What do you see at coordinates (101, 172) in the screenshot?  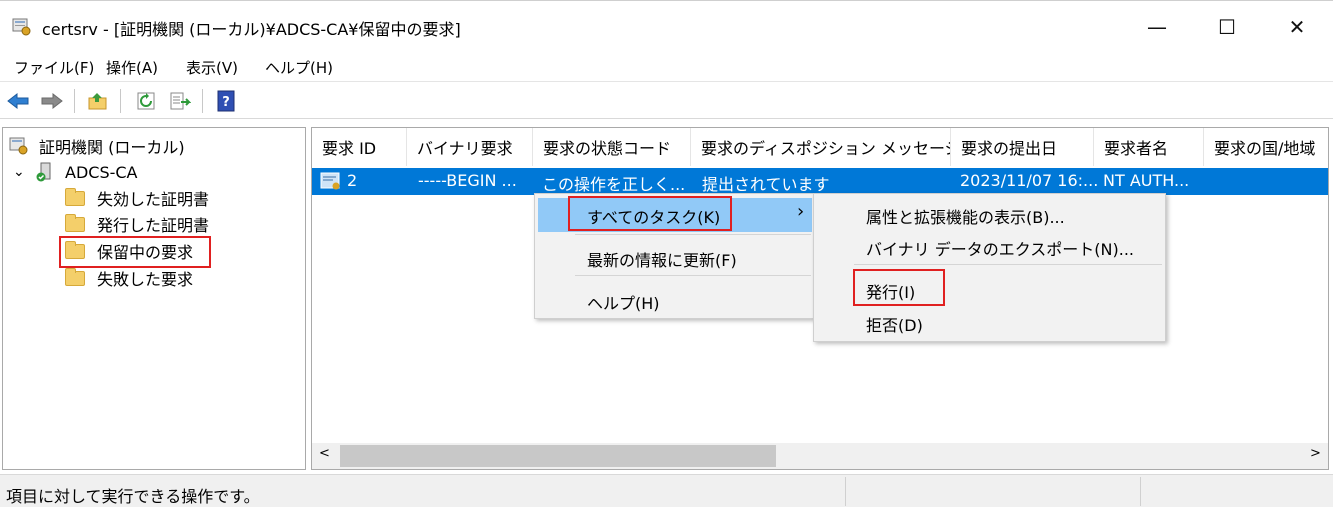 I see `tree-ca-label: ADCS-CA` at bounding box center [101, 172].